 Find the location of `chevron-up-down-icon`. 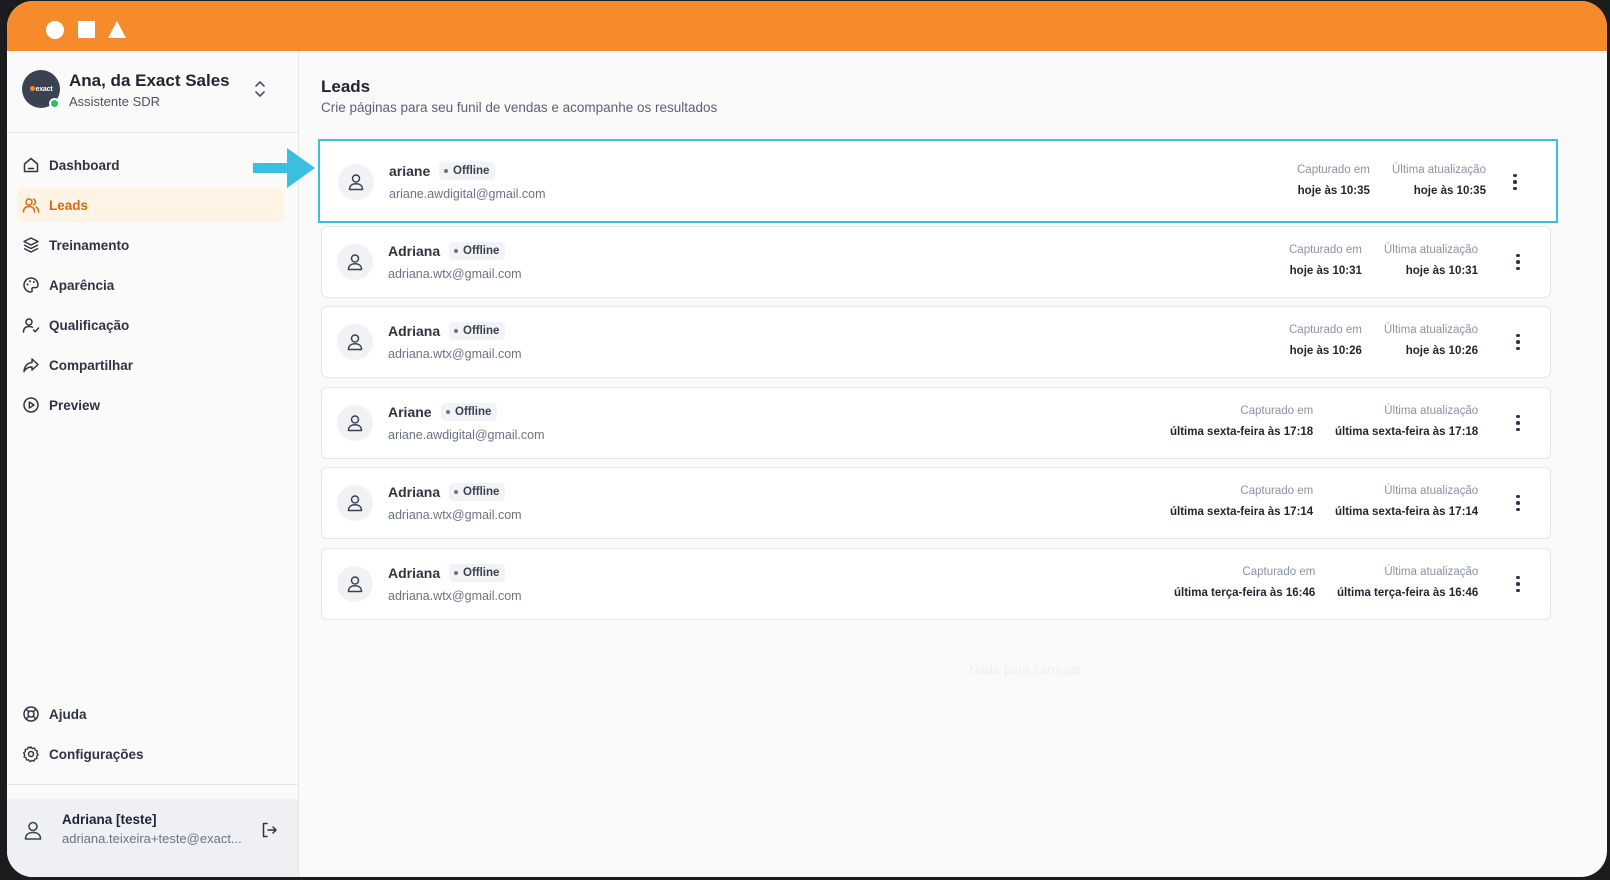

chevron-up-down-icon is located at coordinates (260, 89).